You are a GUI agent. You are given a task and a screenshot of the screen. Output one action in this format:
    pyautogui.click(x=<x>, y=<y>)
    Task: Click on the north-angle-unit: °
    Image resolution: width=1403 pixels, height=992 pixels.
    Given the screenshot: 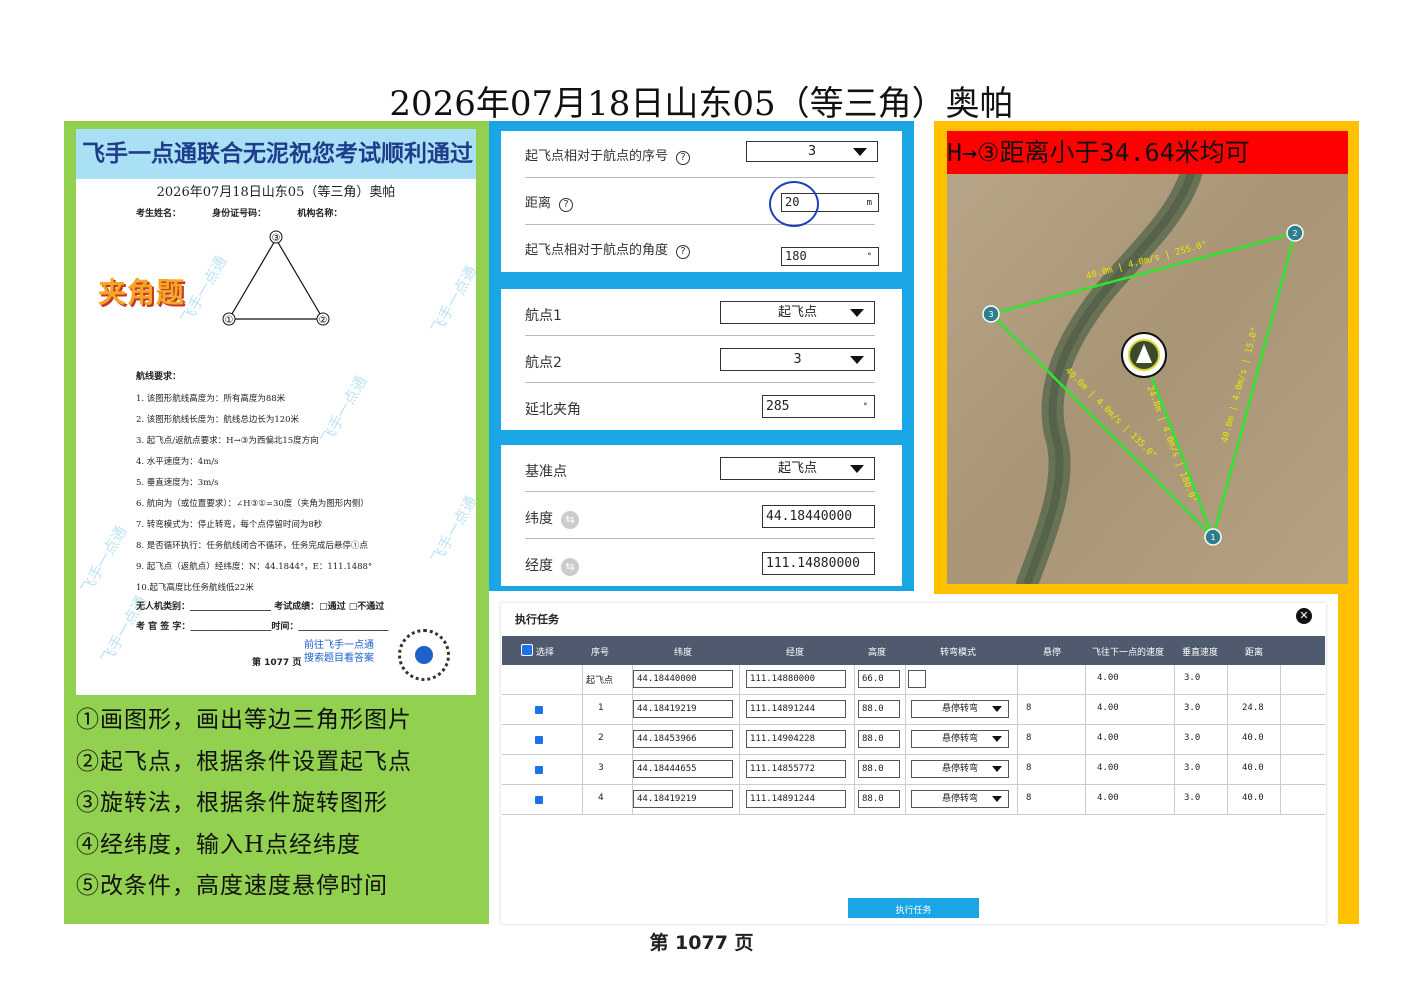 What is the action you would take?
    pyautogui.click(x=865, y=407)
    